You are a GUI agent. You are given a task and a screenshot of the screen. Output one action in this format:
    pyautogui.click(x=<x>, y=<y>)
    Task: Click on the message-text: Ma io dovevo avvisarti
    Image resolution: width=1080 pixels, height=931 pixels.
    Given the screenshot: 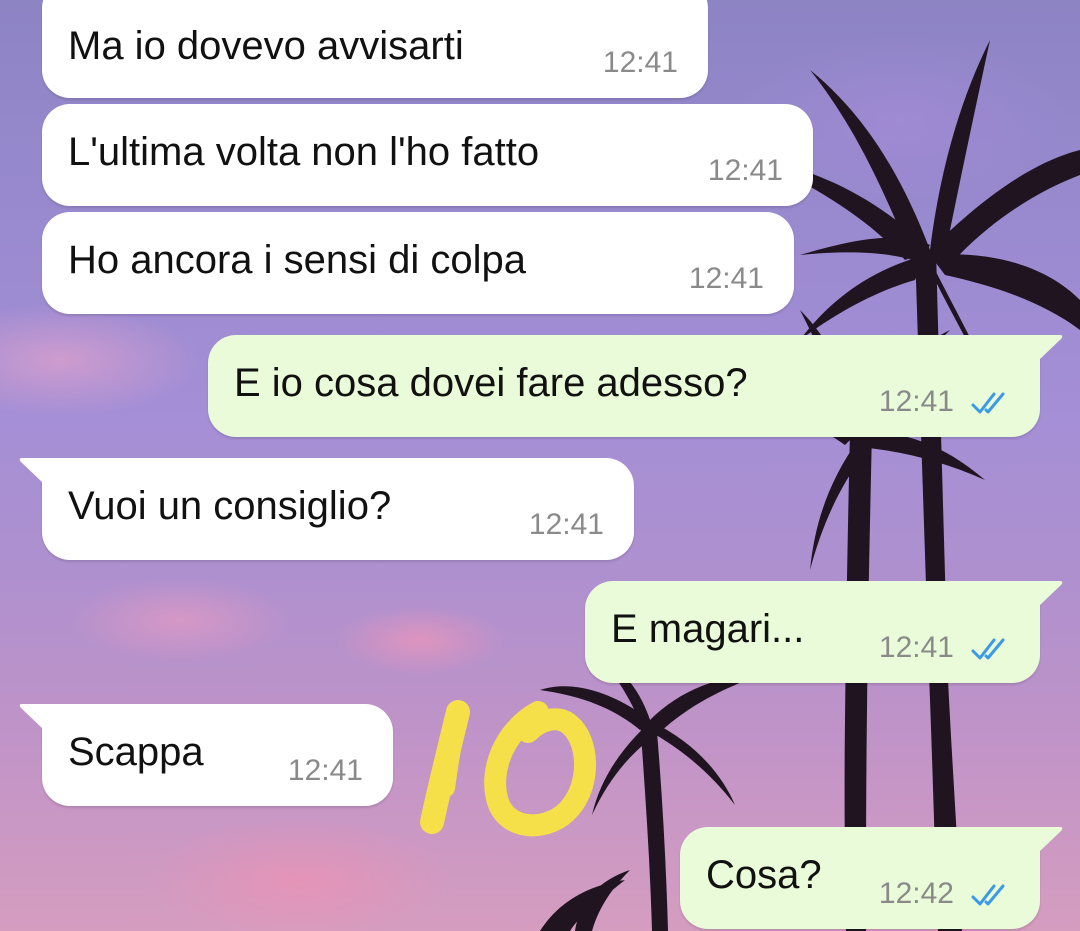 What is the action you would take?
    pyautogui.click(x=266, y=46)
    